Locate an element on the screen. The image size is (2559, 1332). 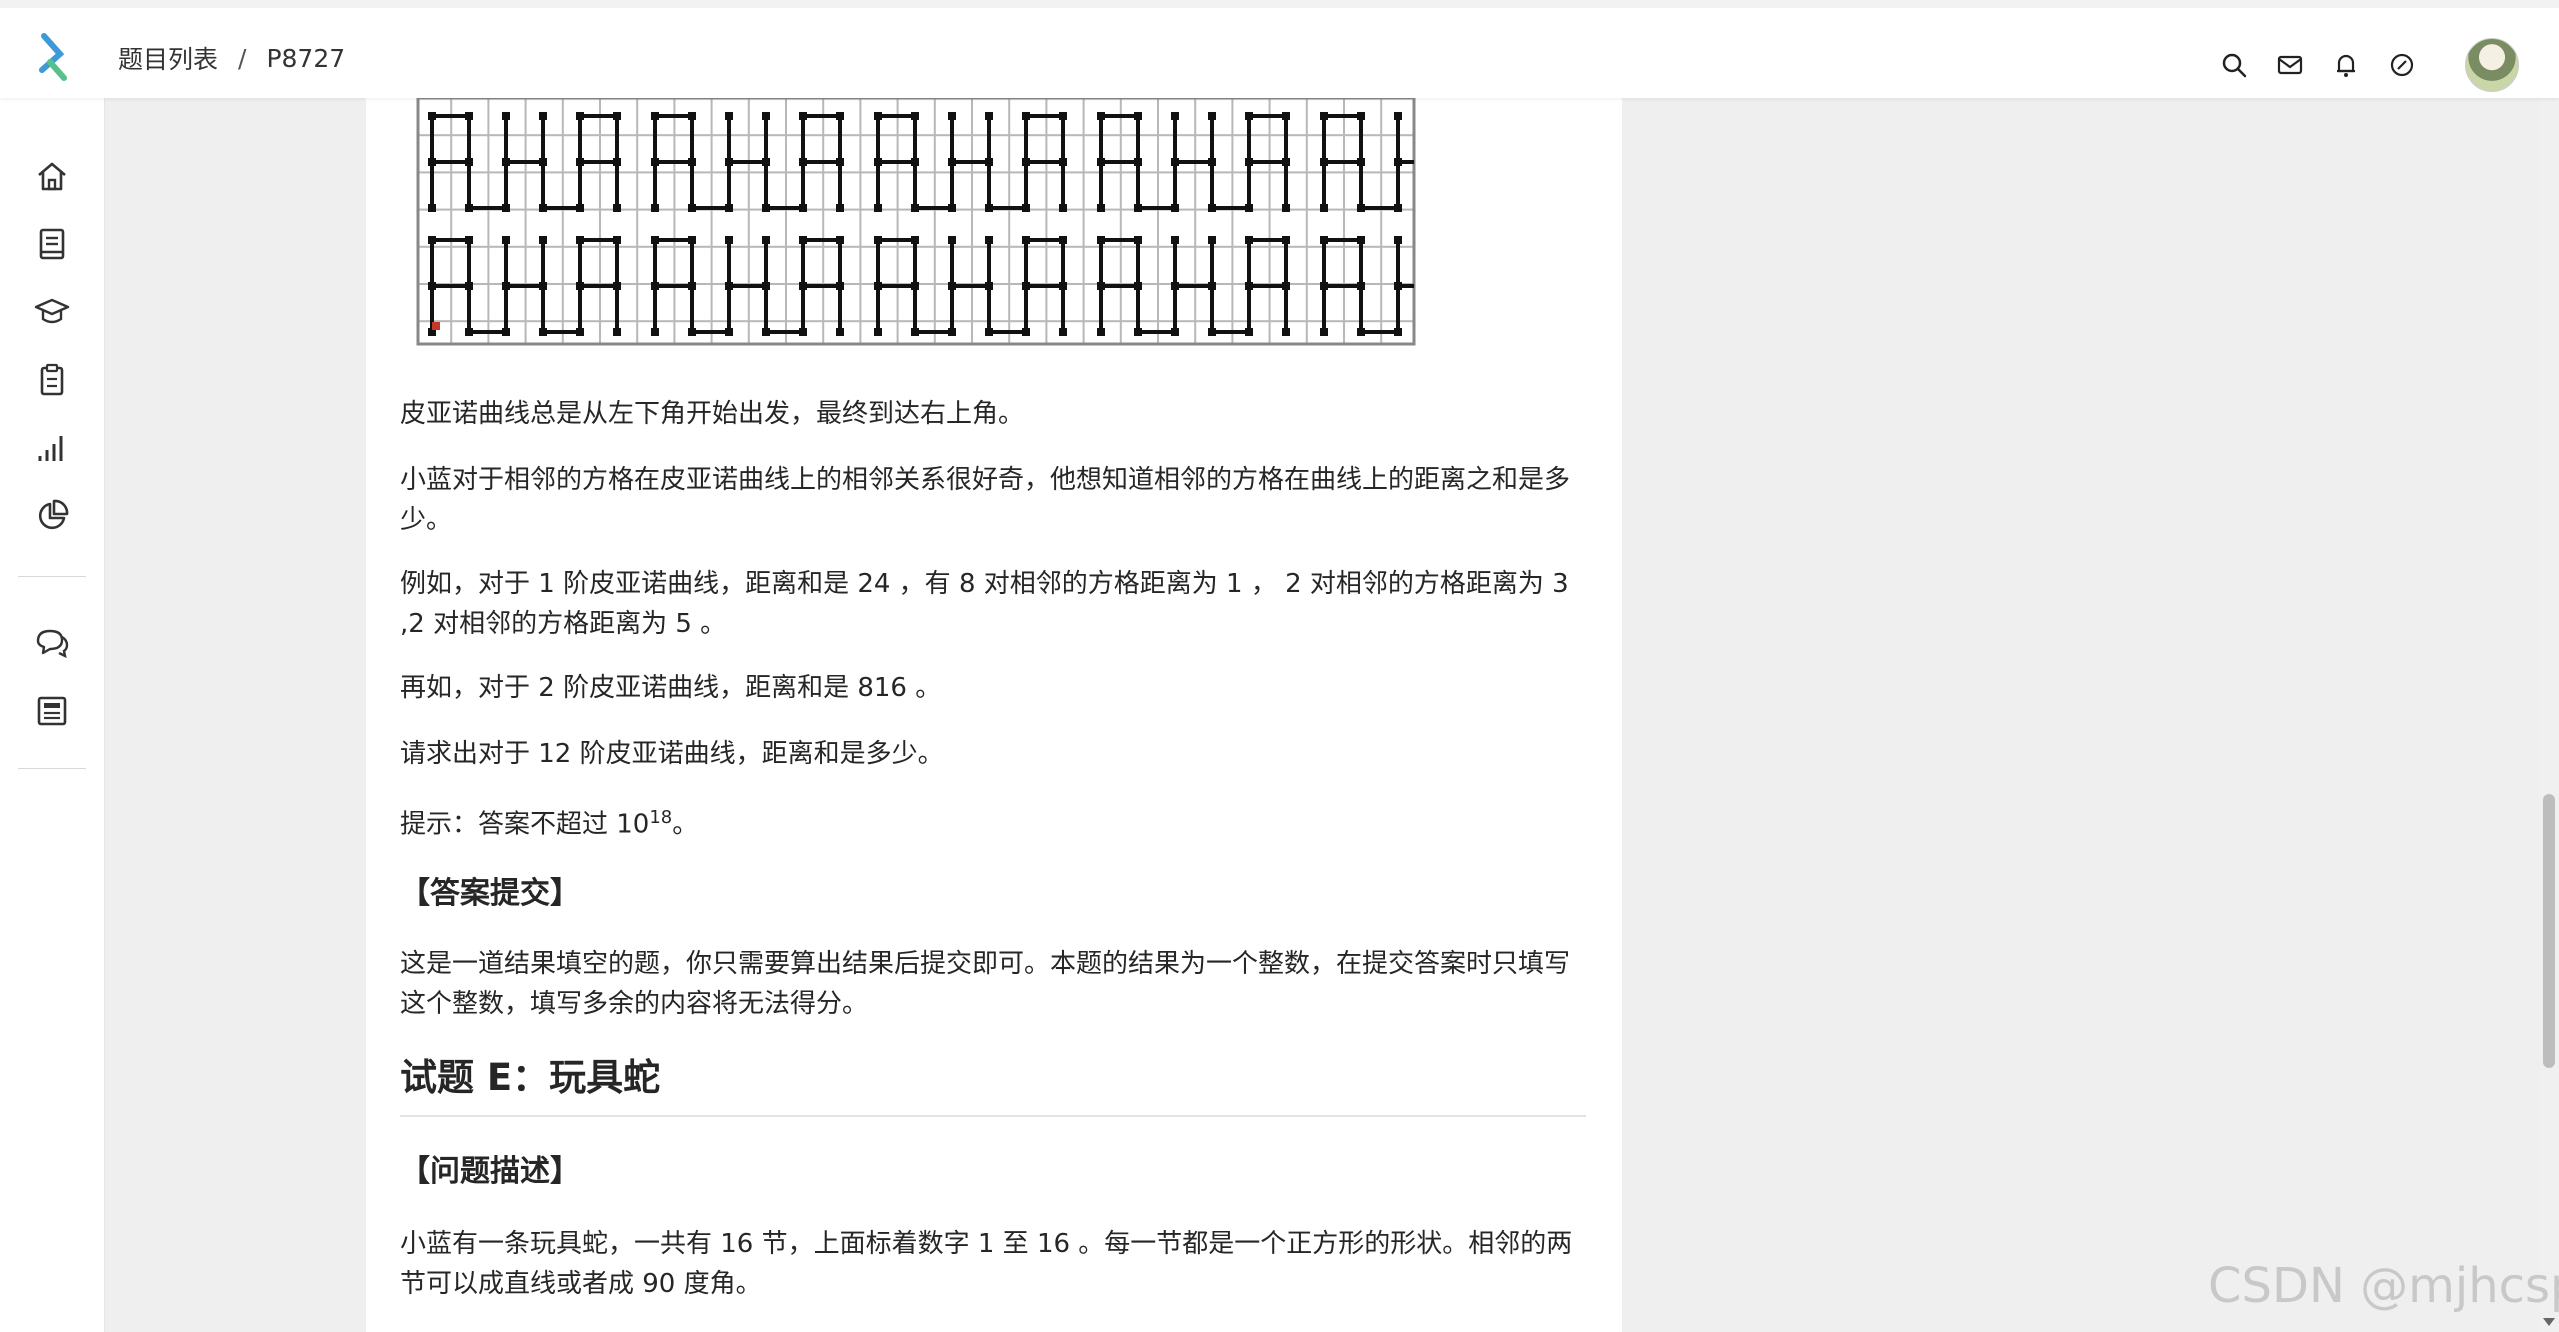
answer-submit-heading: 【答案提交】 is located at coordinates (490, 893).